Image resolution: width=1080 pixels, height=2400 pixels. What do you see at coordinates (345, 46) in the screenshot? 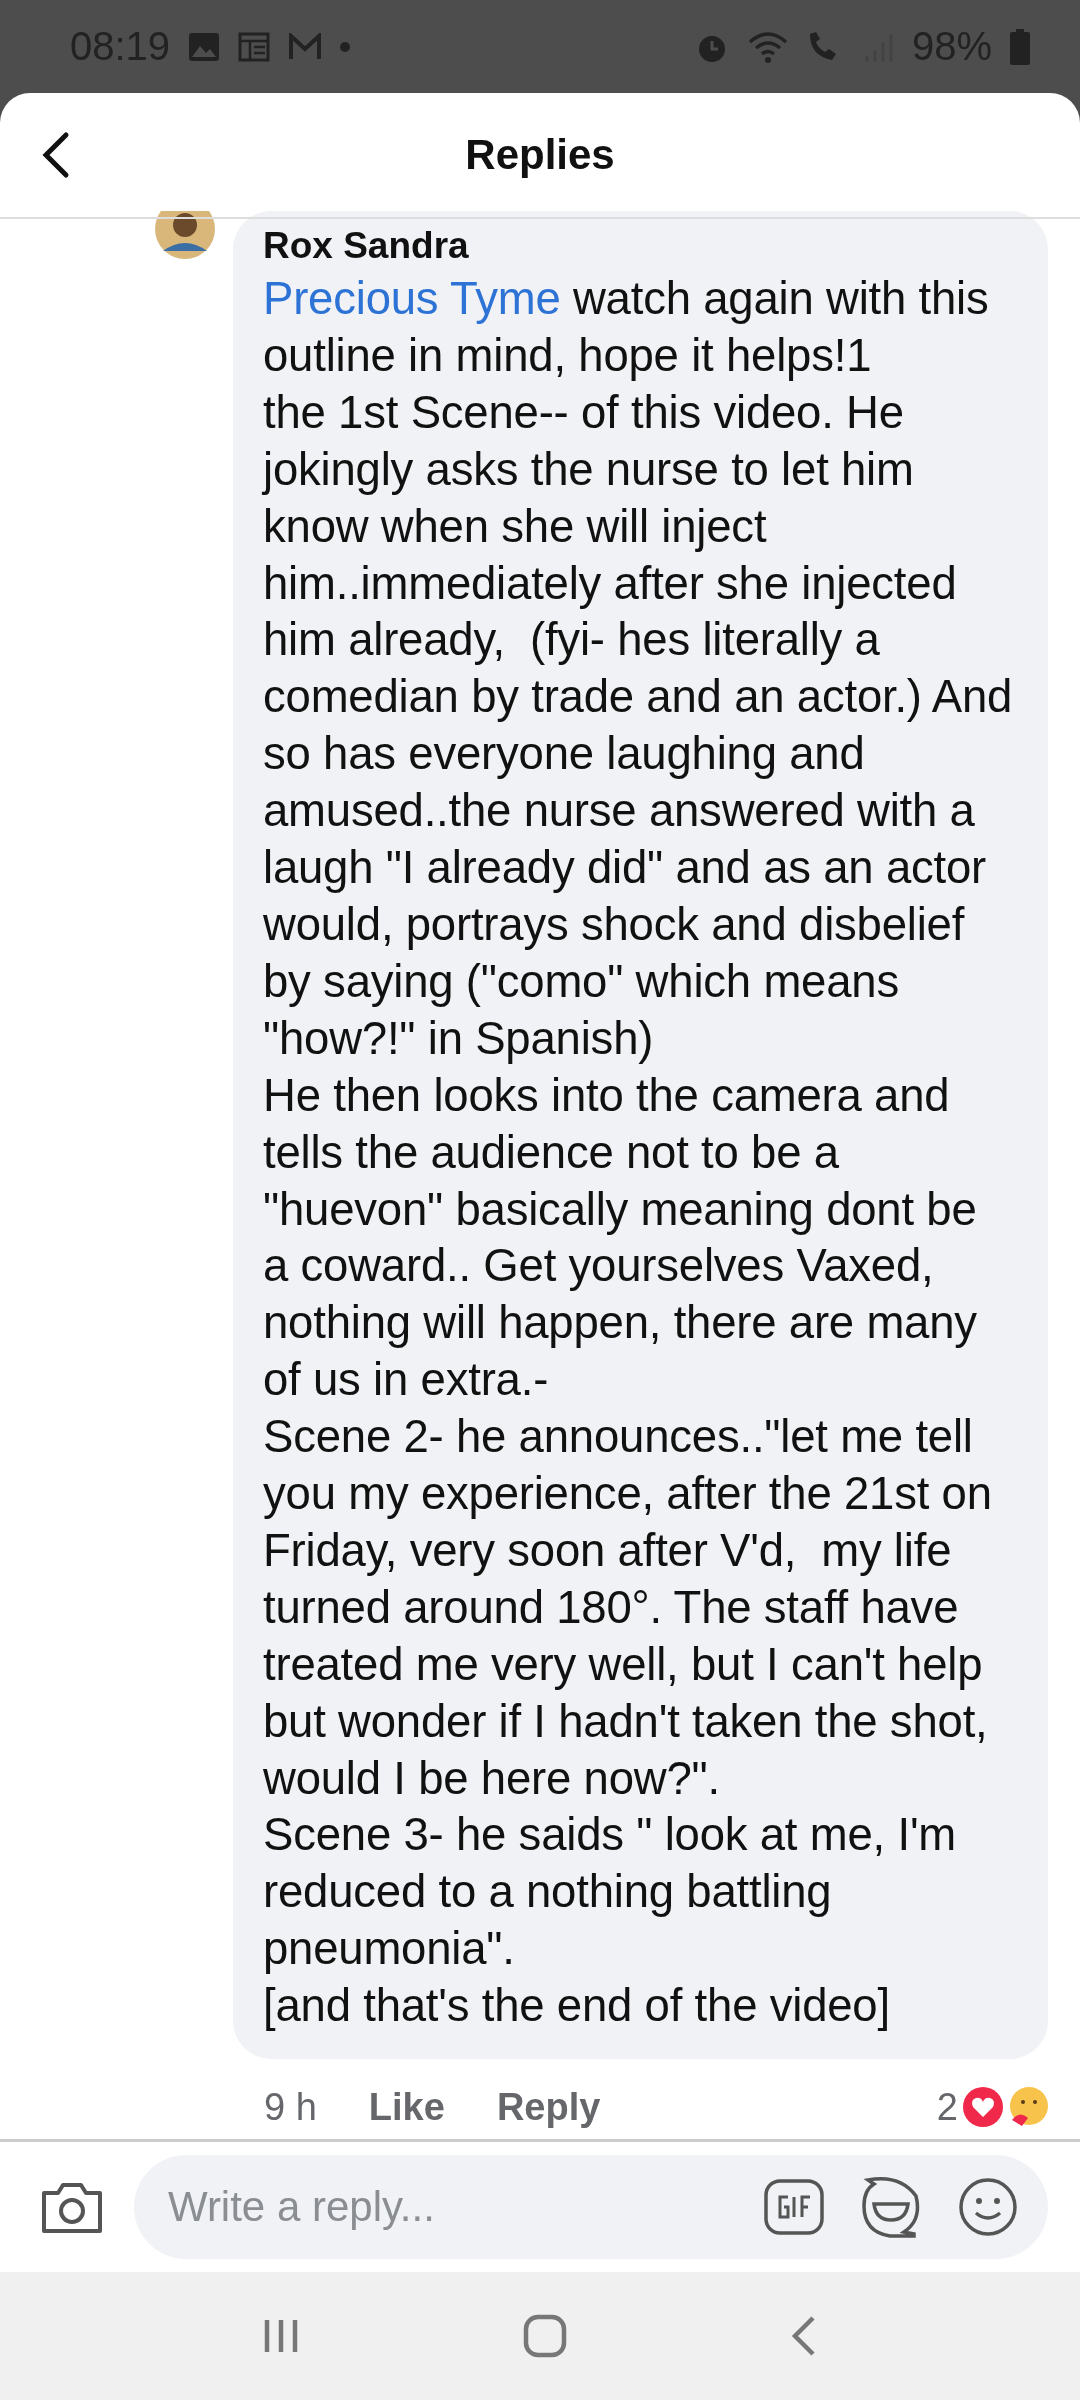
I see `dot-icon` at bounding box center [345, 46].